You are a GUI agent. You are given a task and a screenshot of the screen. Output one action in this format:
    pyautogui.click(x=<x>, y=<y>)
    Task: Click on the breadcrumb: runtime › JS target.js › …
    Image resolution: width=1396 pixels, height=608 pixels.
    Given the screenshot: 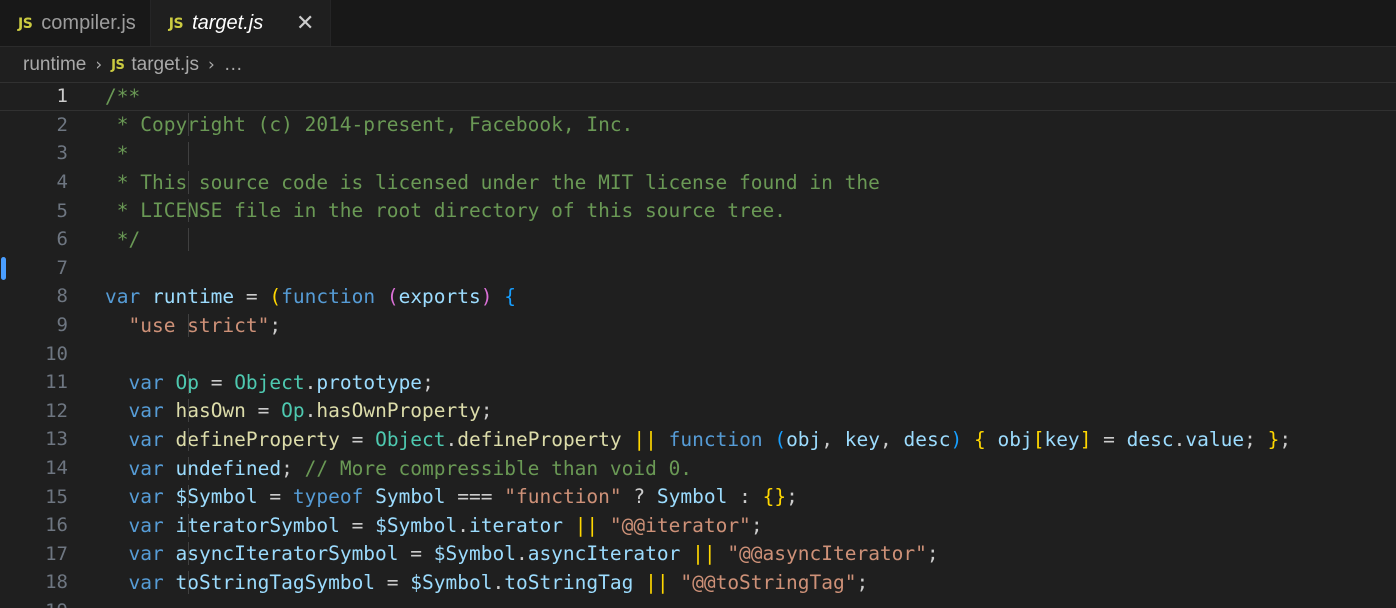 What is the action you would take?
    pyautogui.click(x=698, y=64)
    